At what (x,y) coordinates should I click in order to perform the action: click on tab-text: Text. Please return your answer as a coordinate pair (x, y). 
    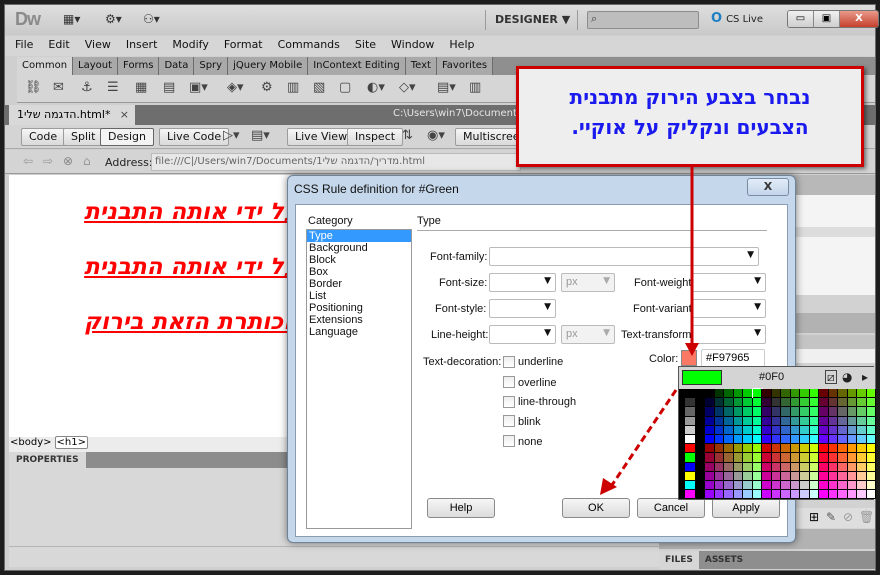
    Looking at the image, I should click on (421, 66).